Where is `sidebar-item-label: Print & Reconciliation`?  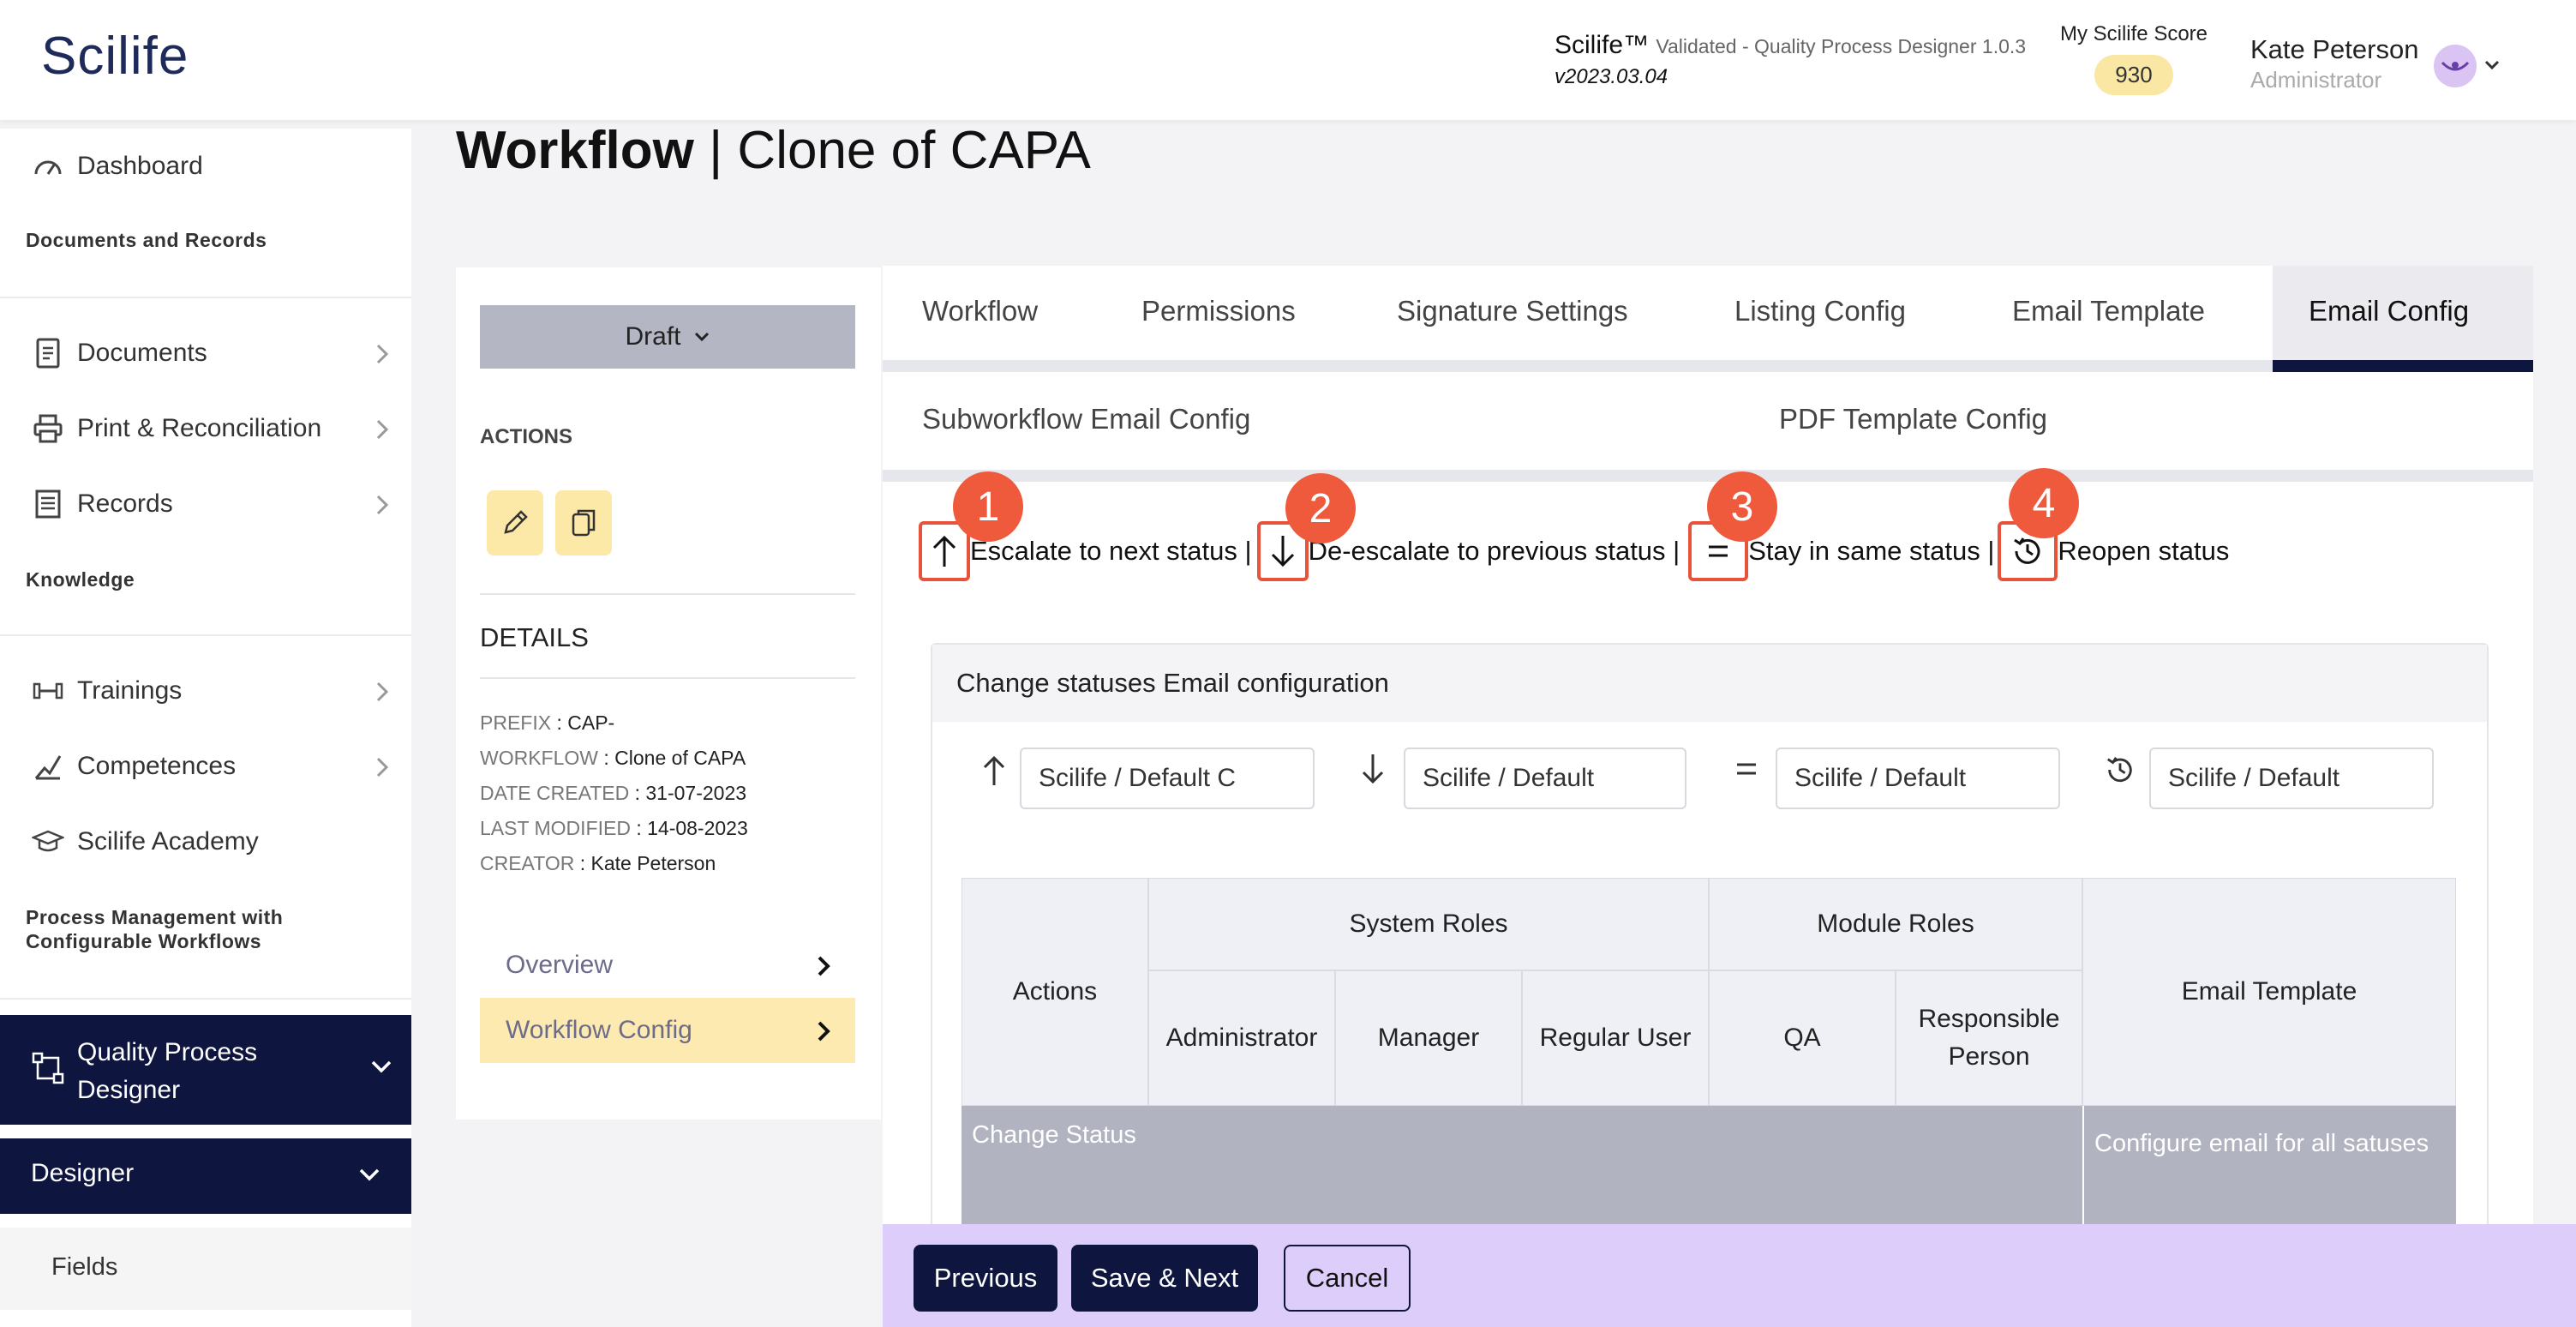 sidebar-item-label: Print & Reconciliation is located at coordinates (199, 428).